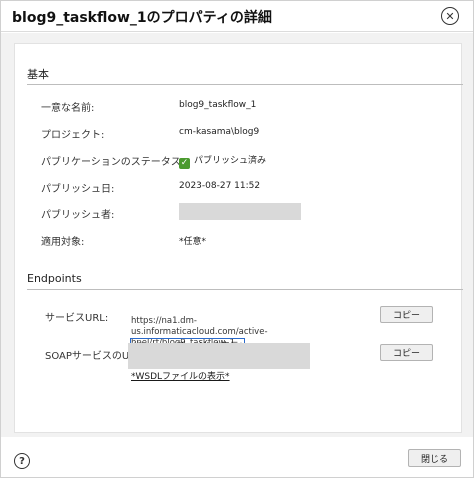 The image size is (474, 478). What do you see at coordinates (73, 135) in the screenshot?
I see `label-project: プロジェクト:` at bounding box center [73, 135].